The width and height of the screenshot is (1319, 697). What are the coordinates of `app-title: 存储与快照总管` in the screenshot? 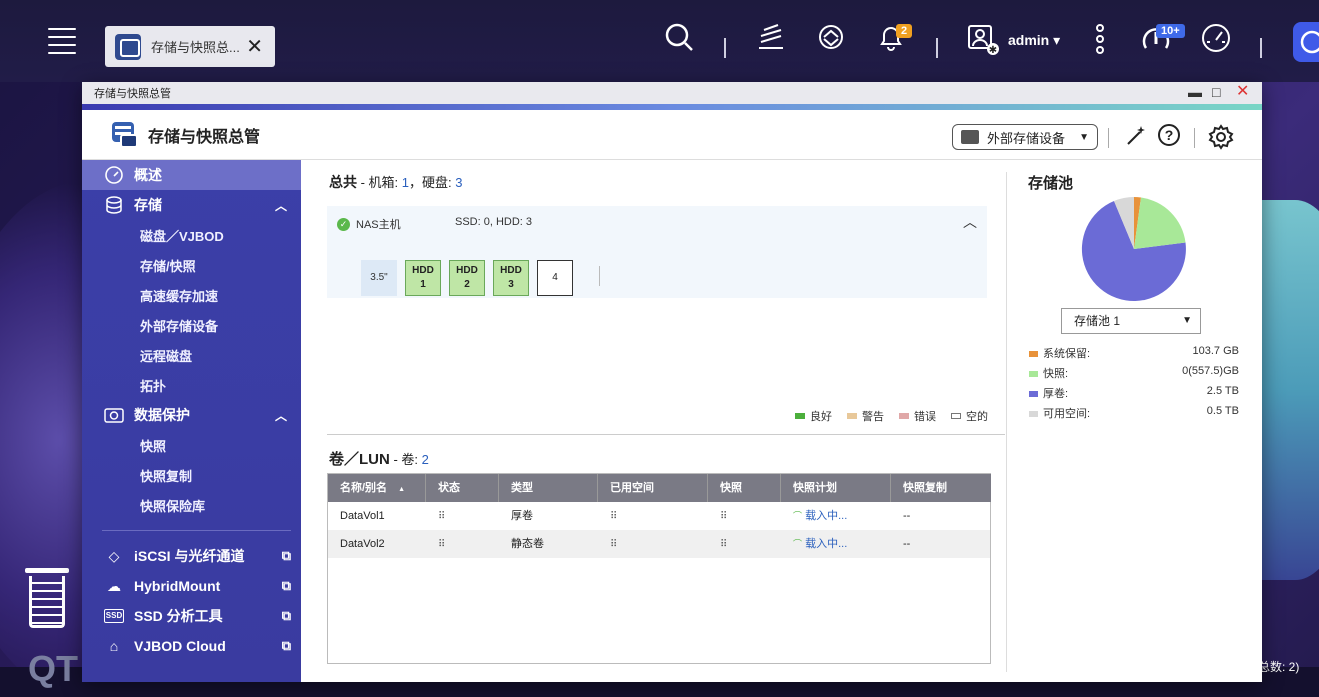 It's located at (204, 137).